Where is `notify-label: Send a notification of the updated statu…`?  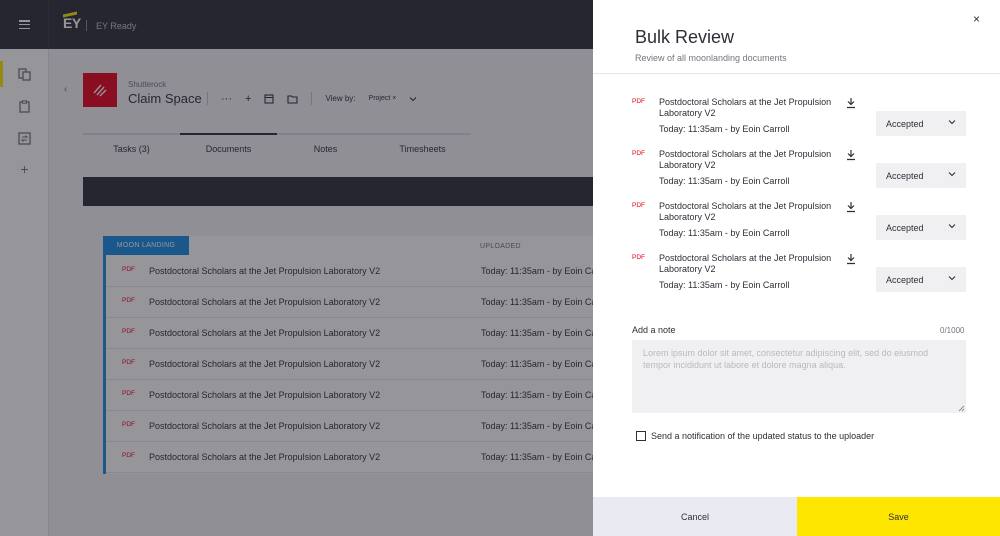 notify-label: Send a notification of the updated statu… is located at coordinates (762, 436).